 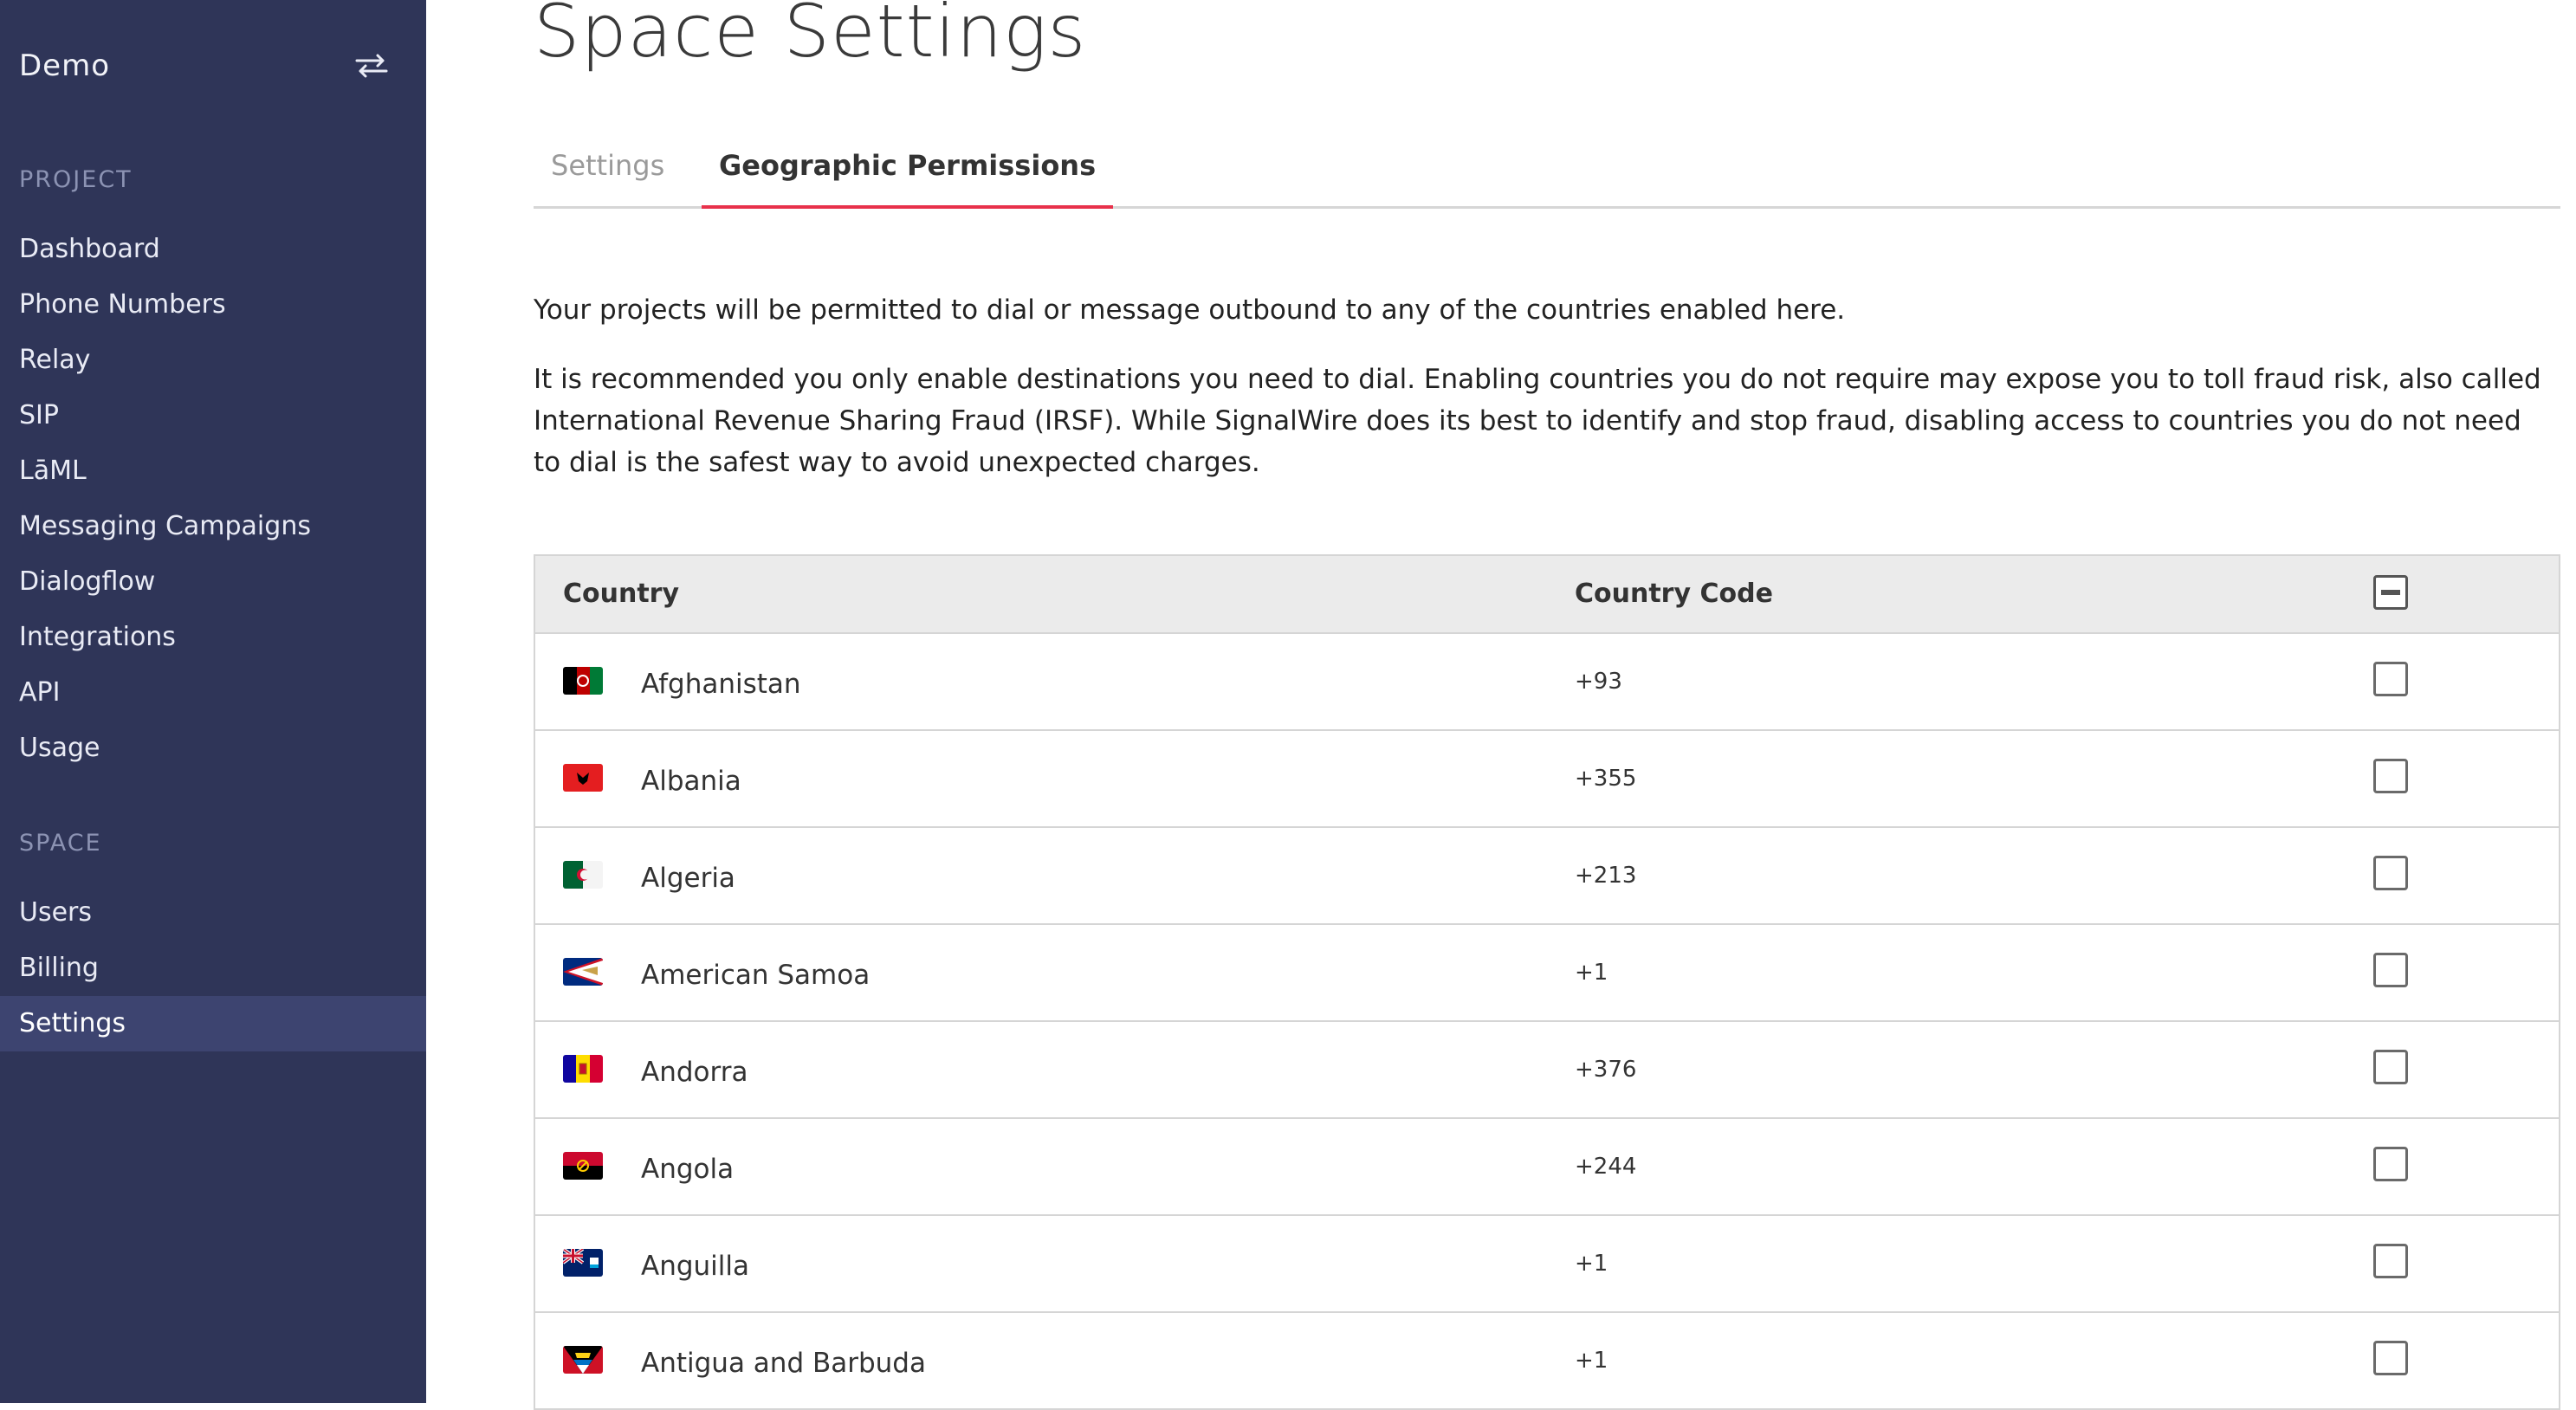 What do you see at coordinates (583, 1166) in the screenshot?
I see `angola-flag-icon` at bounding box center [583, 1166].